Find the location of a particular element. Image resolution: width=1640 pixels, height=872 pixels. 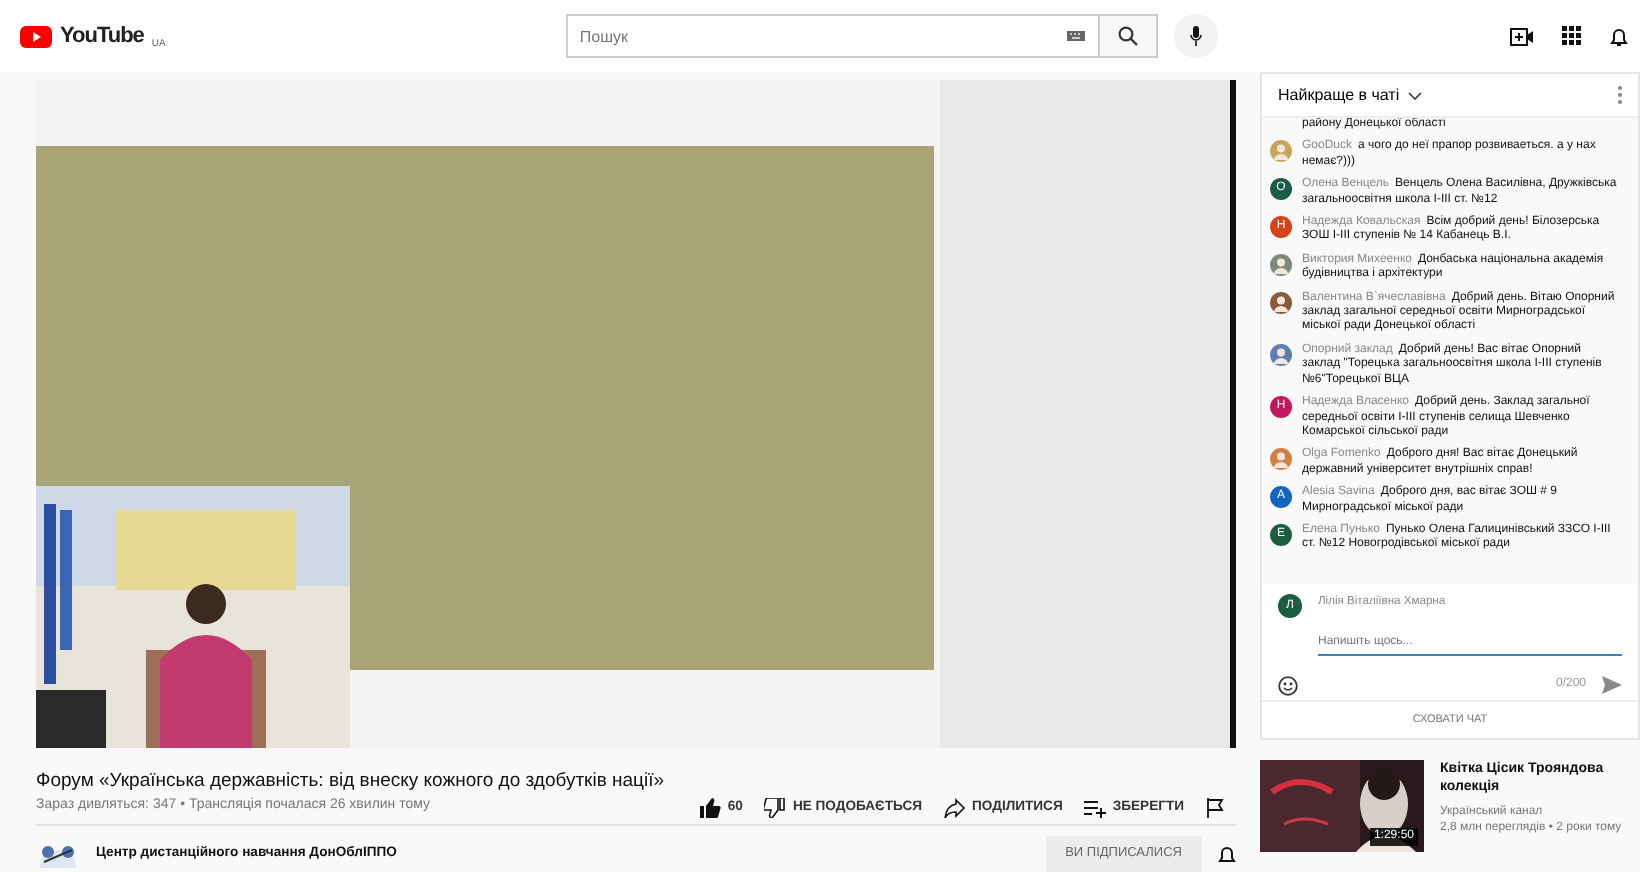

search-button is located at coordinates (1127, 36).